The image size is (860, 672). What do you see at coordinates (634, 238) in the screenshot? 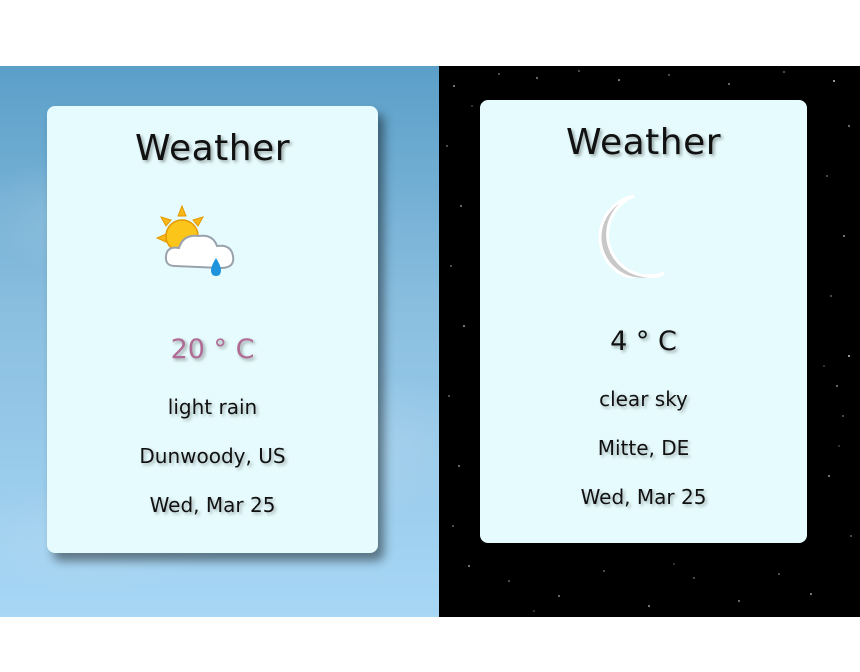
I see `crescent-moon-icon` at bounding box center [634, 238].